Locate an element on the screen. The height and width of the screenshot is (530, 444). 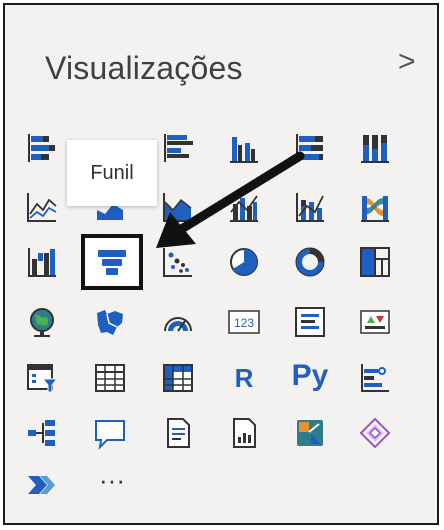
kpi-icon is located at coordinates (375, 322).